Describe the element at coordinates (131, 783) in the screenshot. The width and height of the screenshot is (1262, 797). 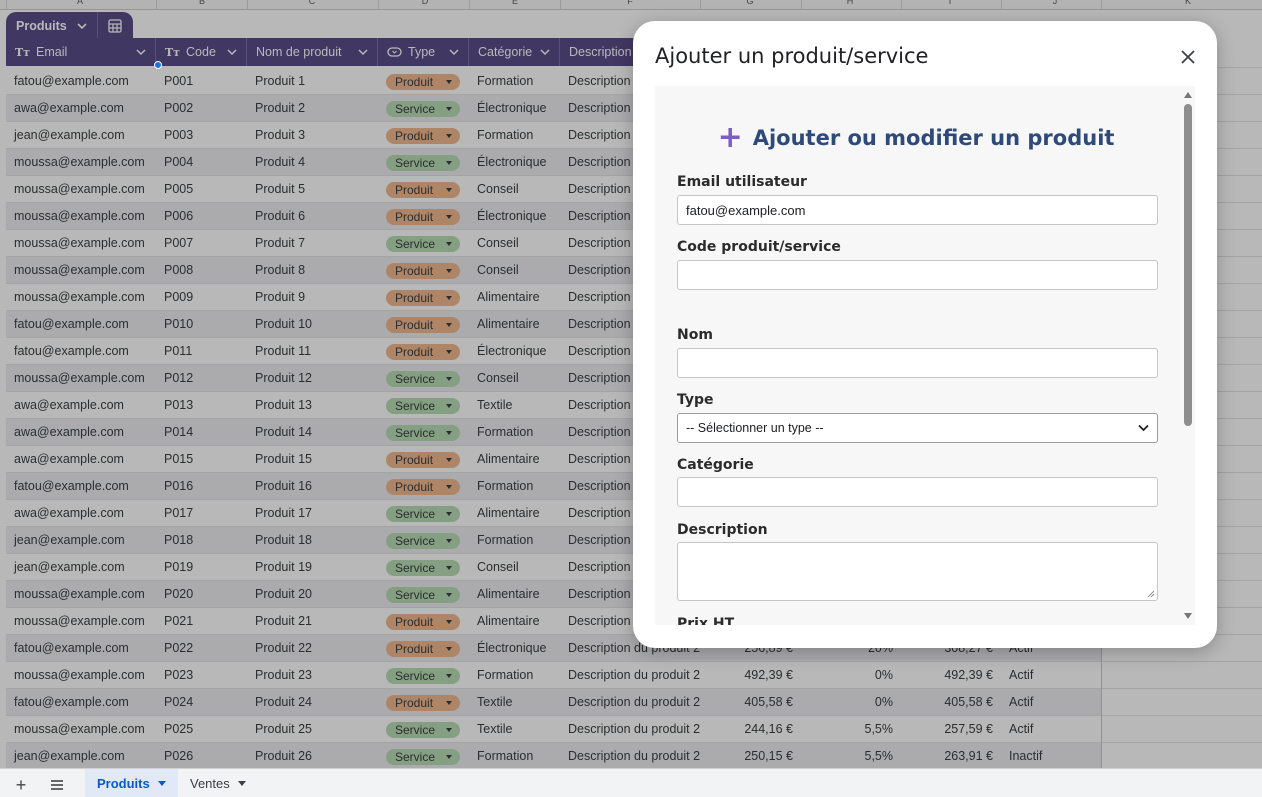
I see `sheet-tab-produits: Produits` at that location.